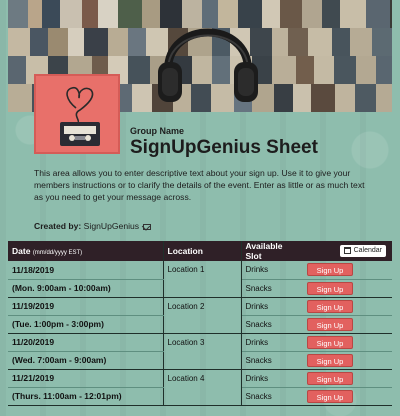  Describe the element at coordinates (86, 342) in the screenshot. I see `date-cell: 11/20/2019` at that location.